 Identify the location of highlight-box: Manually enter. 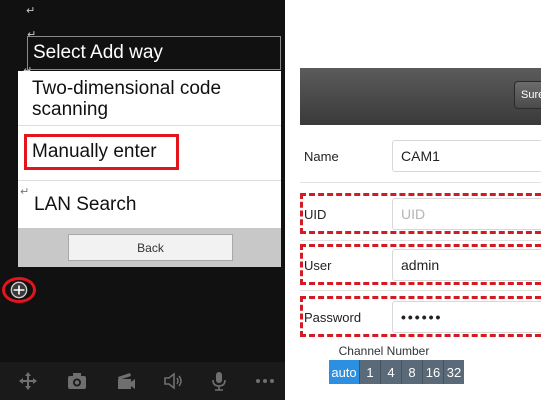
(101, 152).